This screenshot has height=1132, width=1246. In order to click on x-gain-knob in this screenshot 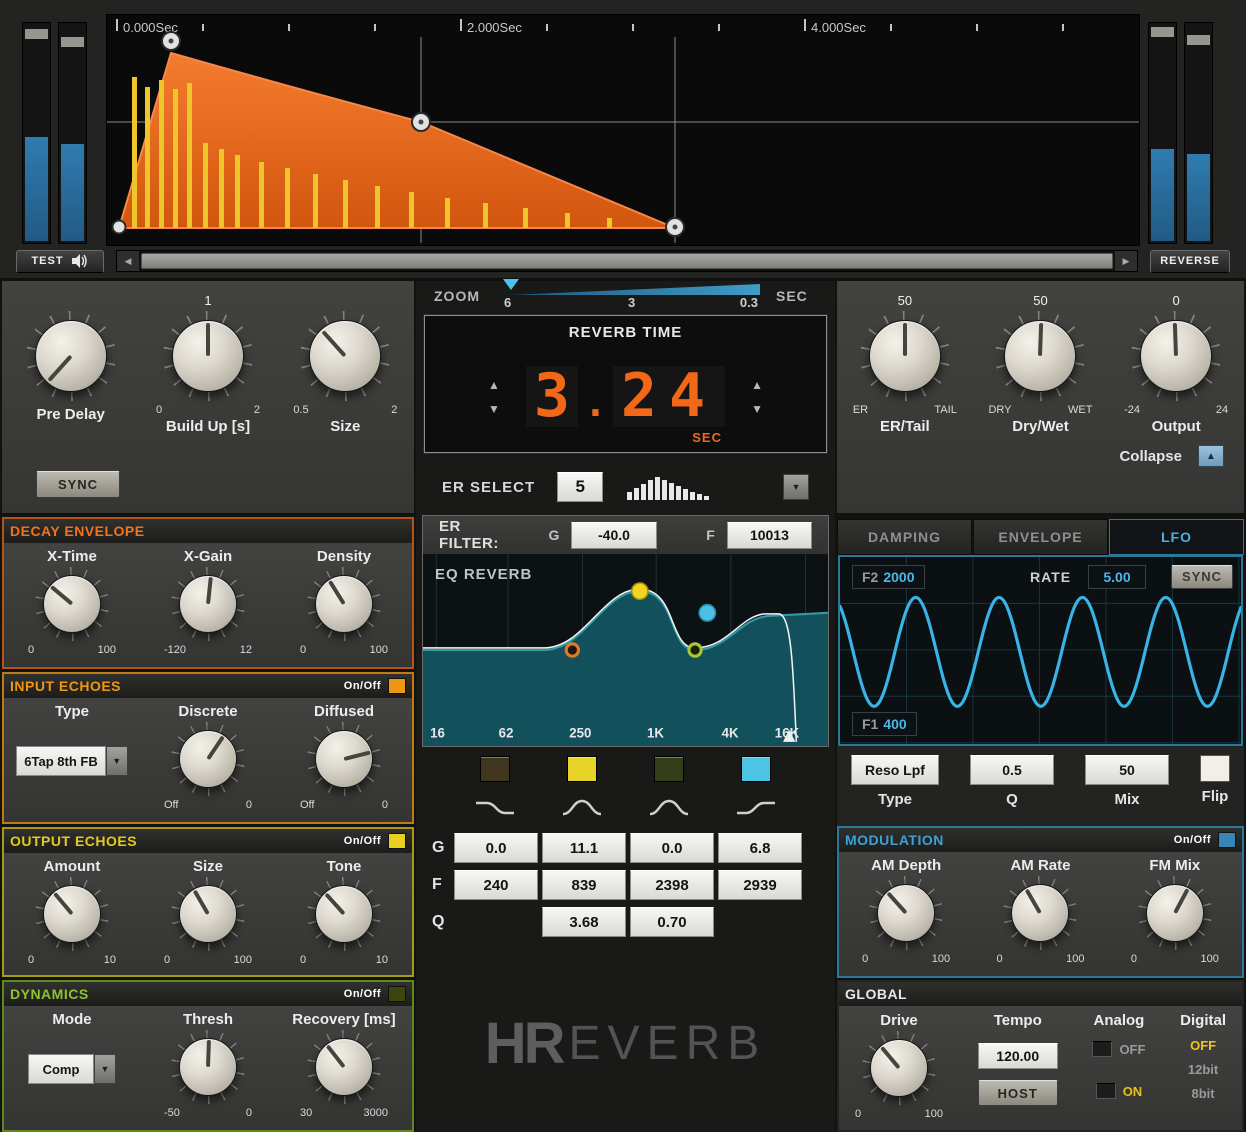, I will do `click(208, 604)`.